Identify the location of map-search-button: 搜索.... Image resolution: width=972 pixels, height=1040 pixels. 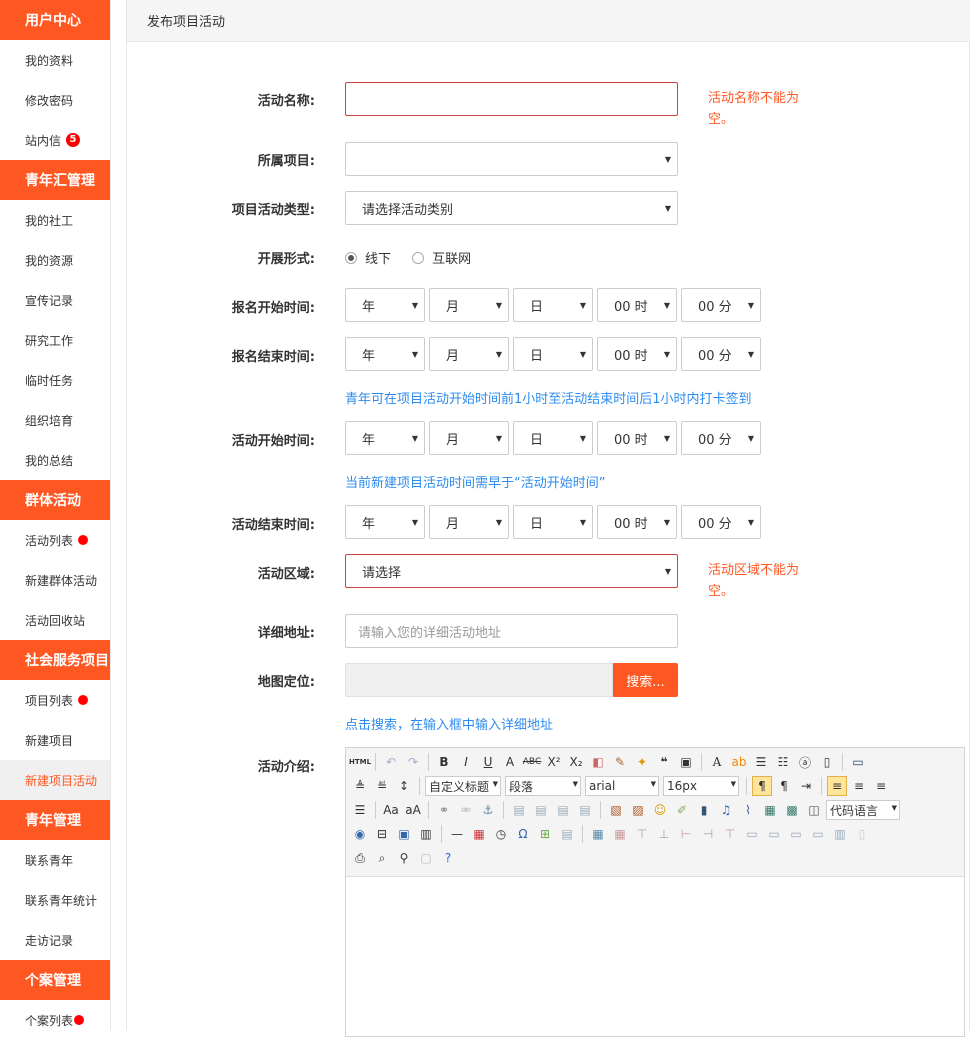
(645, 680).